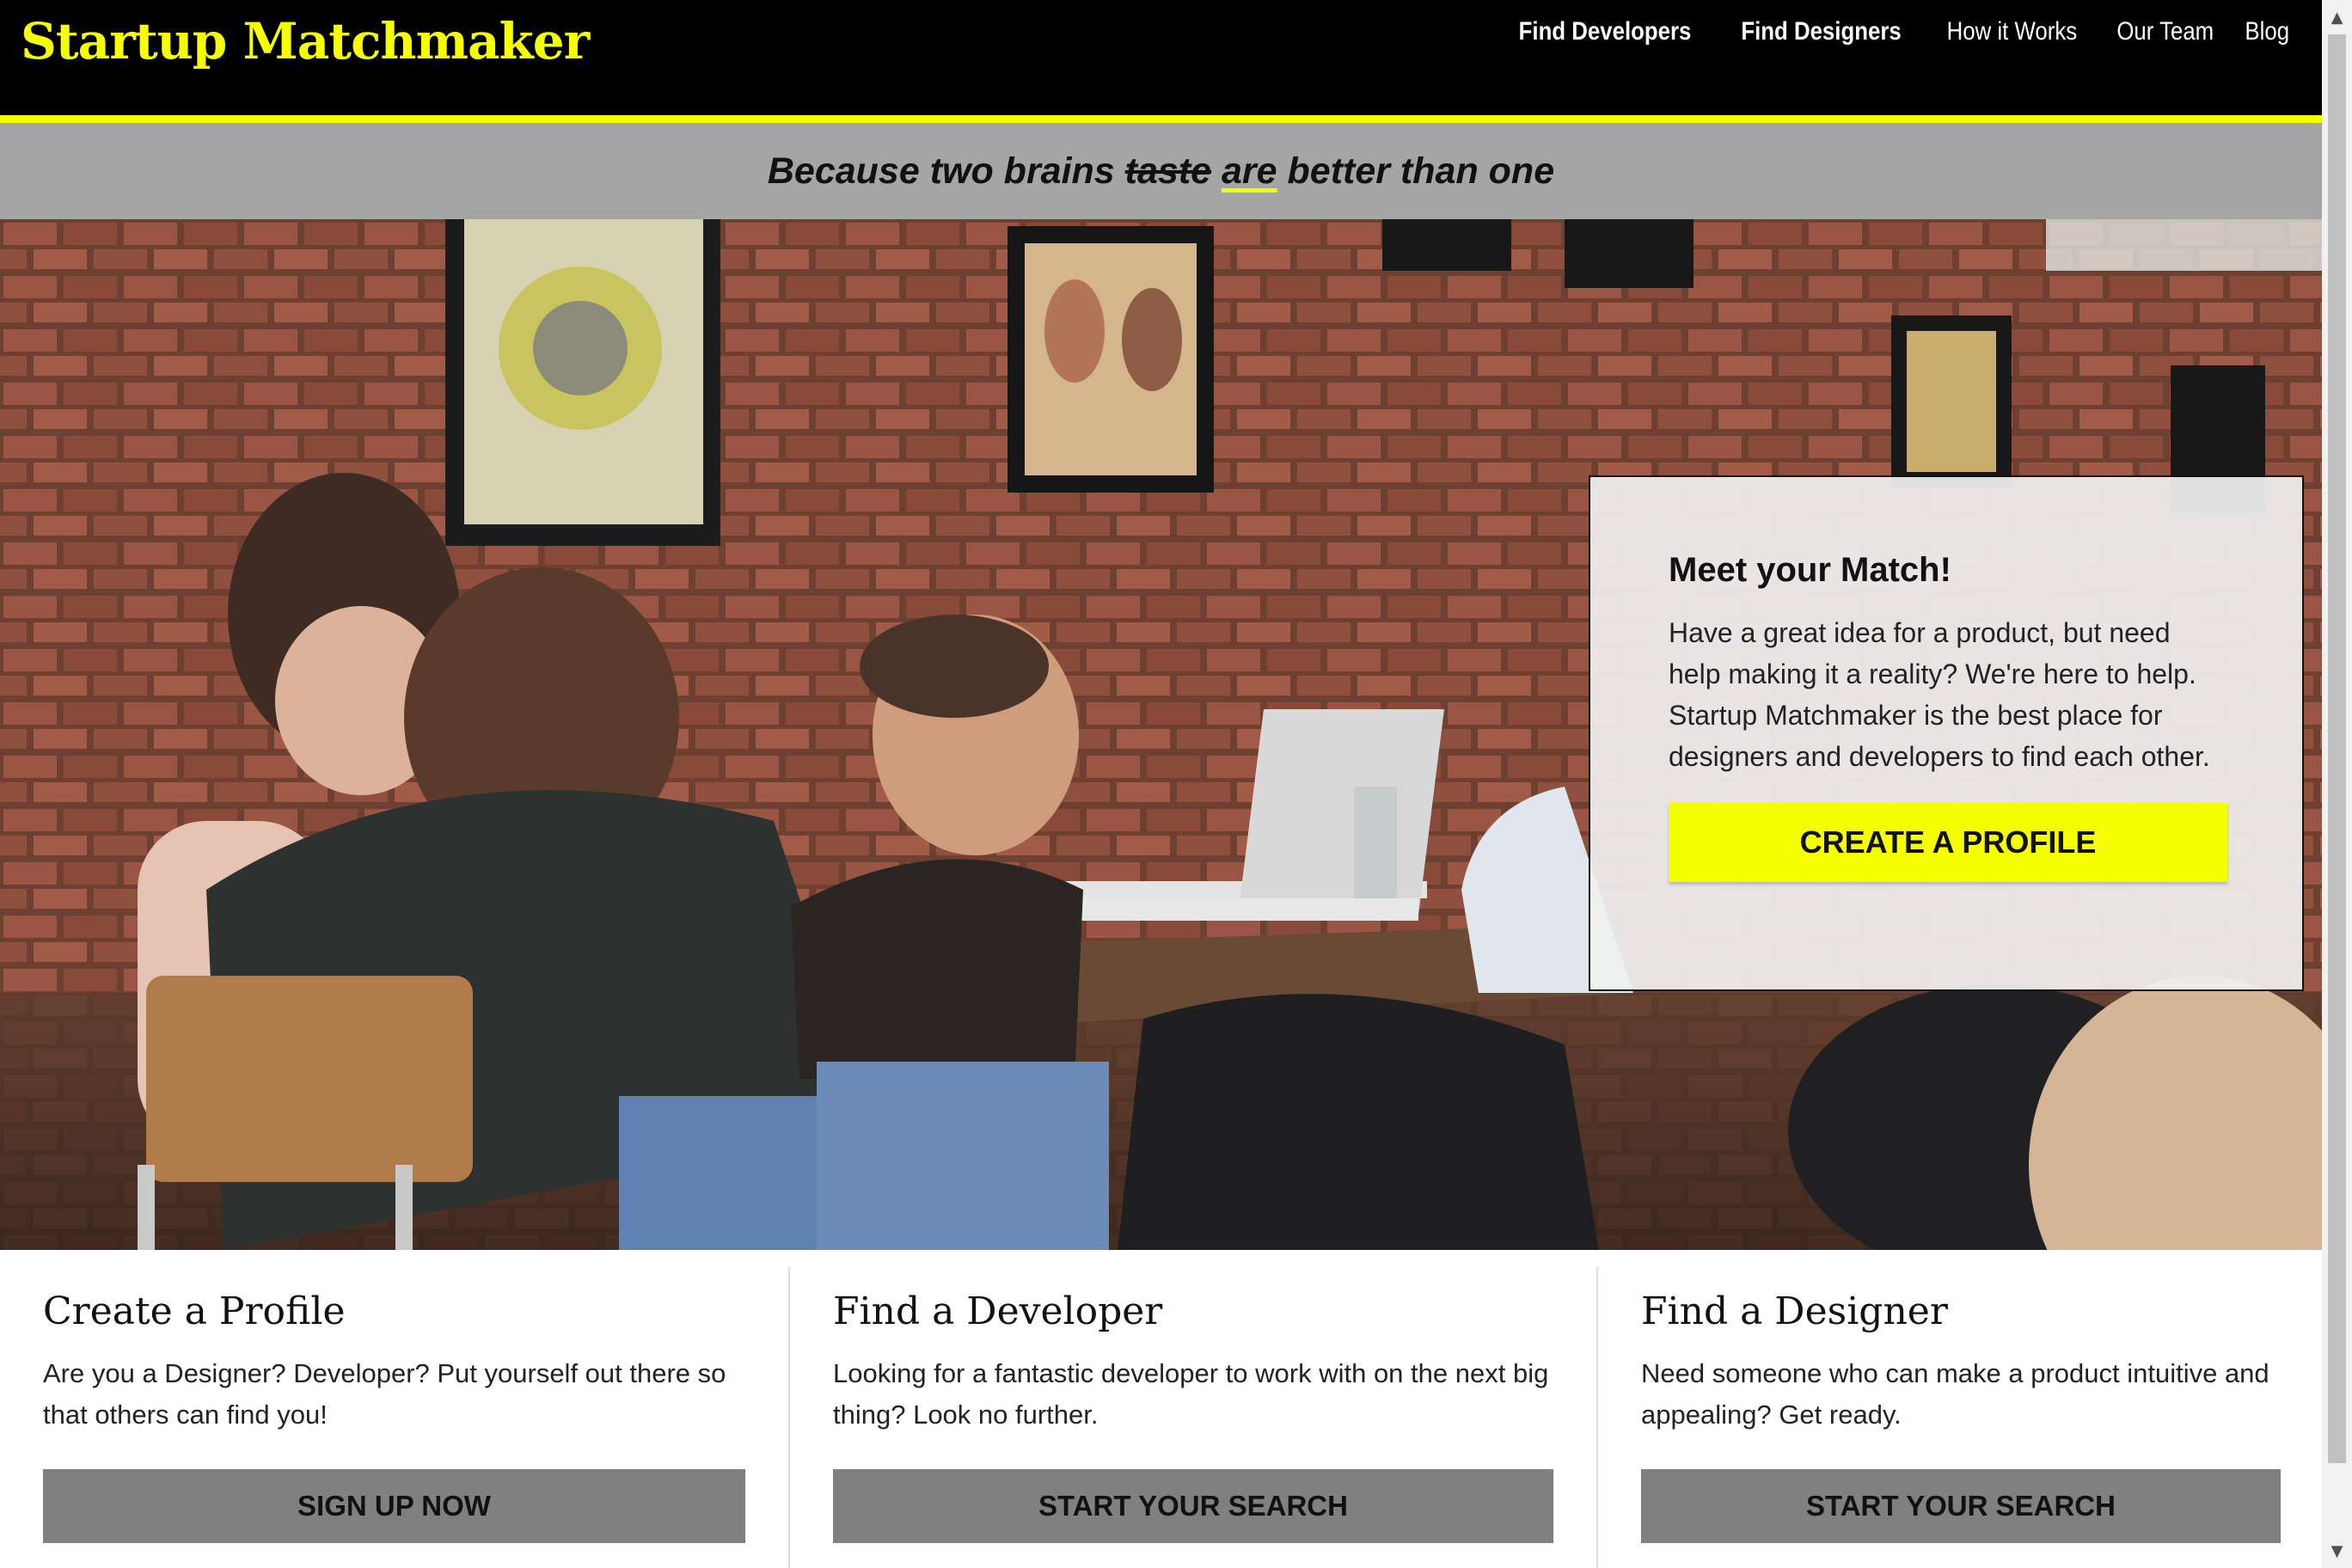 Image resolution: width=2352 pixels, height=1568 pixels. What do you see at coordinates (194, 1311) in the screenshot?
I see `feature-title: Create a Profile` at bounding box center [194, 1311].